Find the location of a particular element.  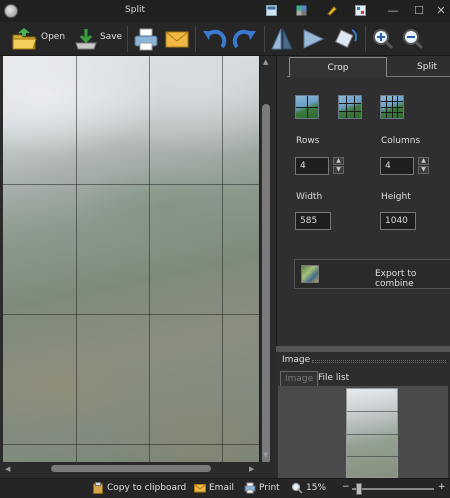

image-thumbnail is located at coordinates (372, 433).